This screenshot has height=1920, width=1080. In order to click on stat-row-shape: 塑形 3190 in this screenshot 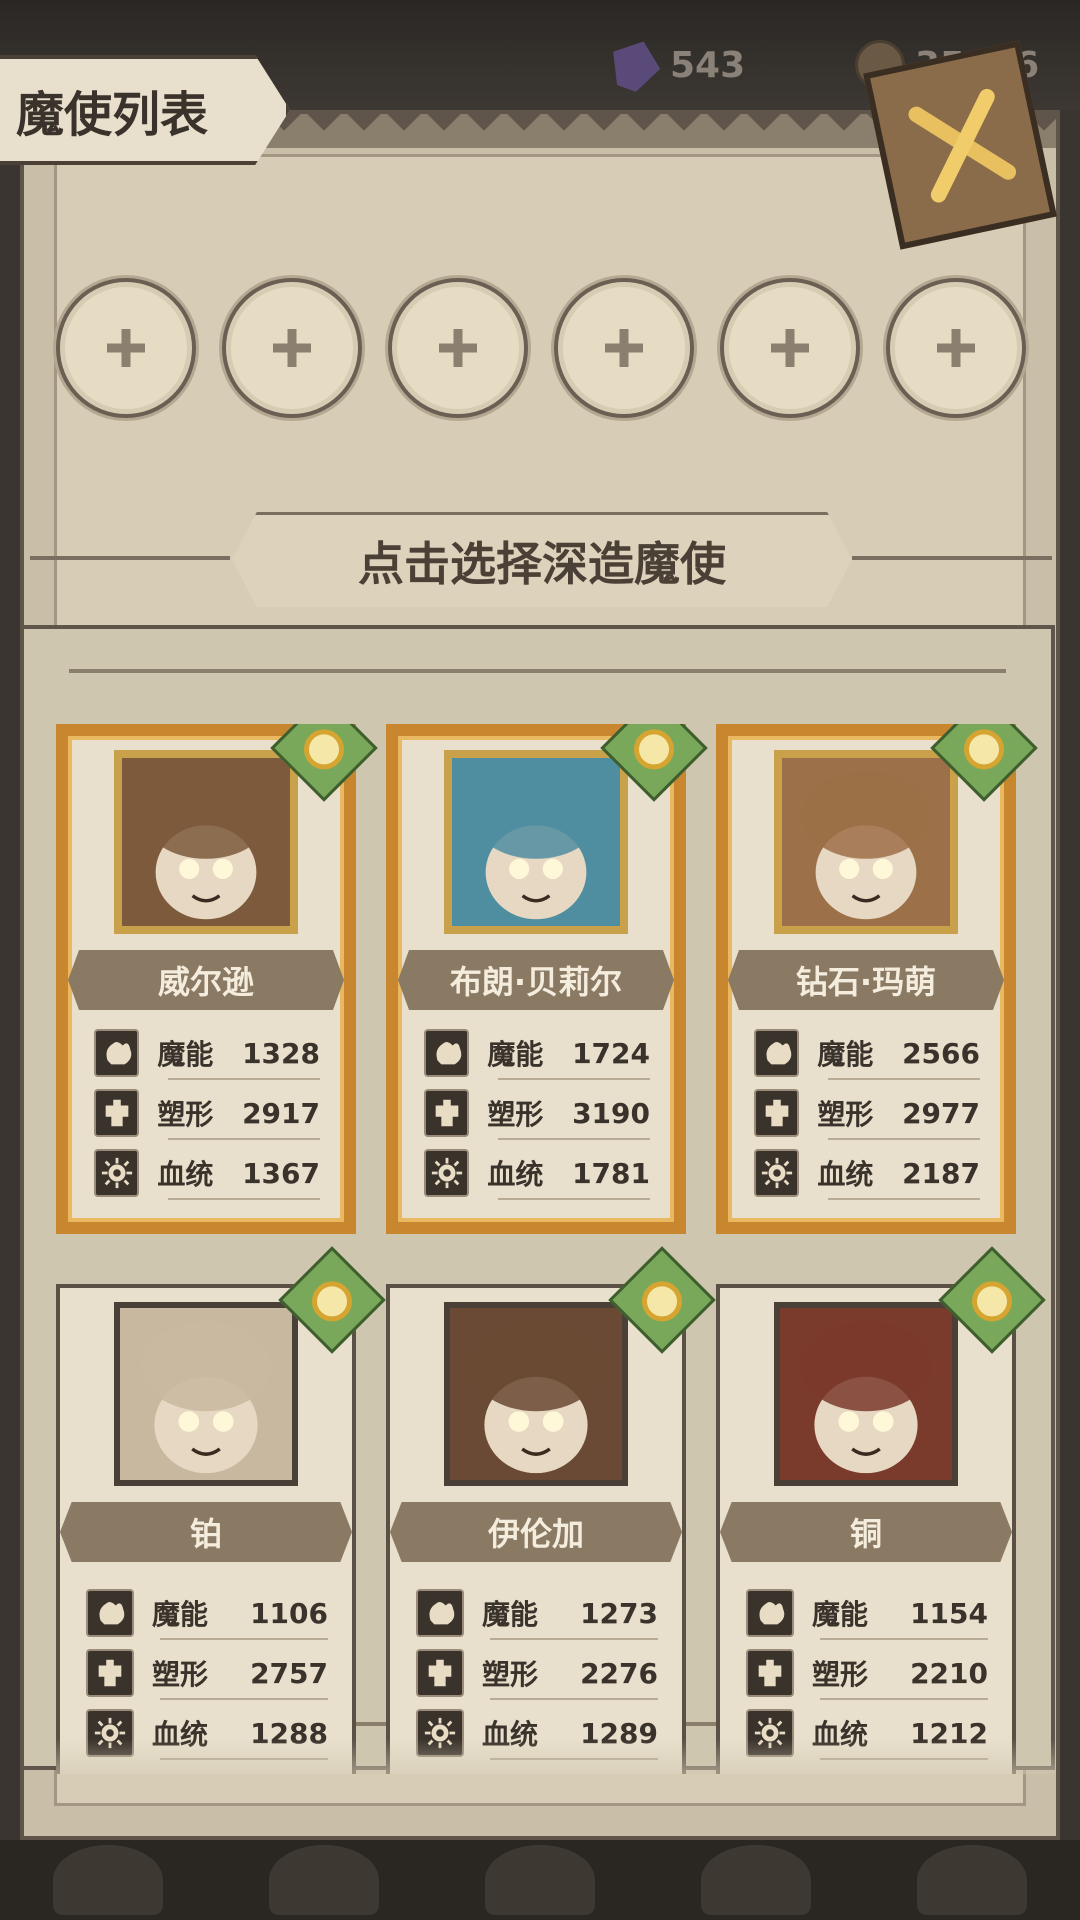, I will do `click(537, 1113)`.